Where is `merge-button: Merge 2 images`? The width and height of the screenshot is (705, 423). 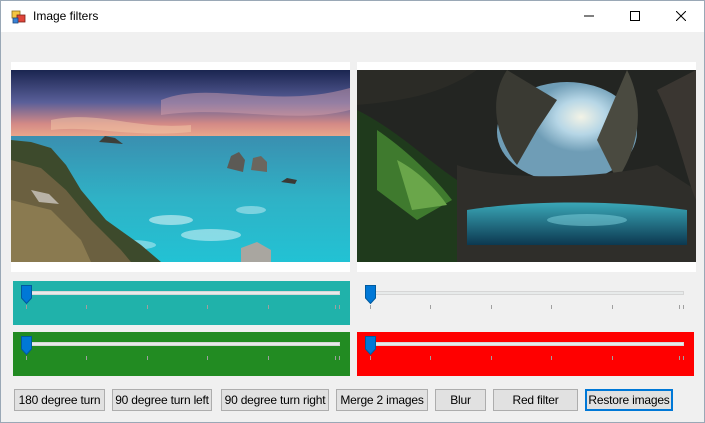 merge-button: Merge 2 images is located at coordinates (382, 400).